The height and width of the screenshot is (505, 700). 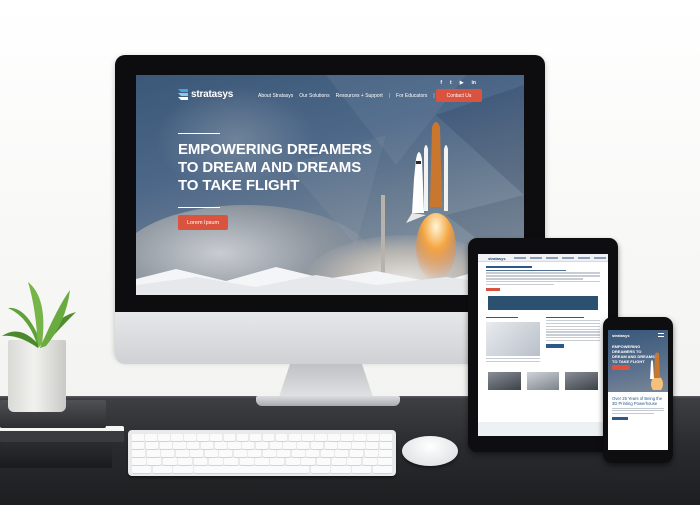 I want to click on hero-rule-bottom, so click(x=199, y=207).